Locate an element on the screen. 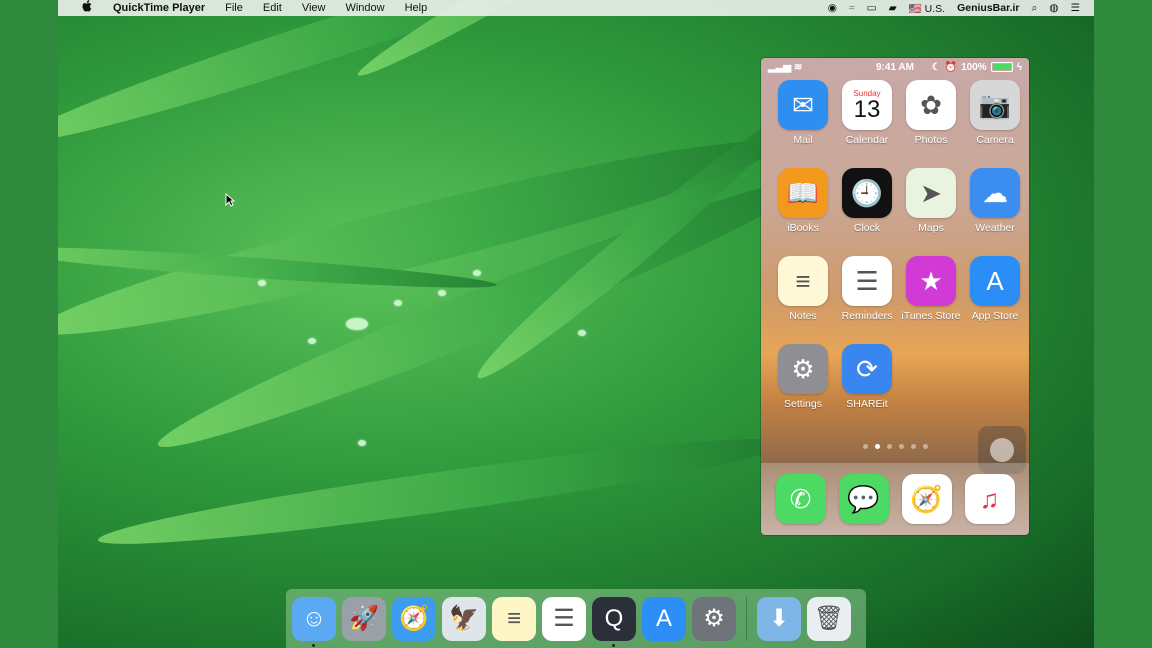  app-app-store: A App Store is located at coordinates (995, 289).